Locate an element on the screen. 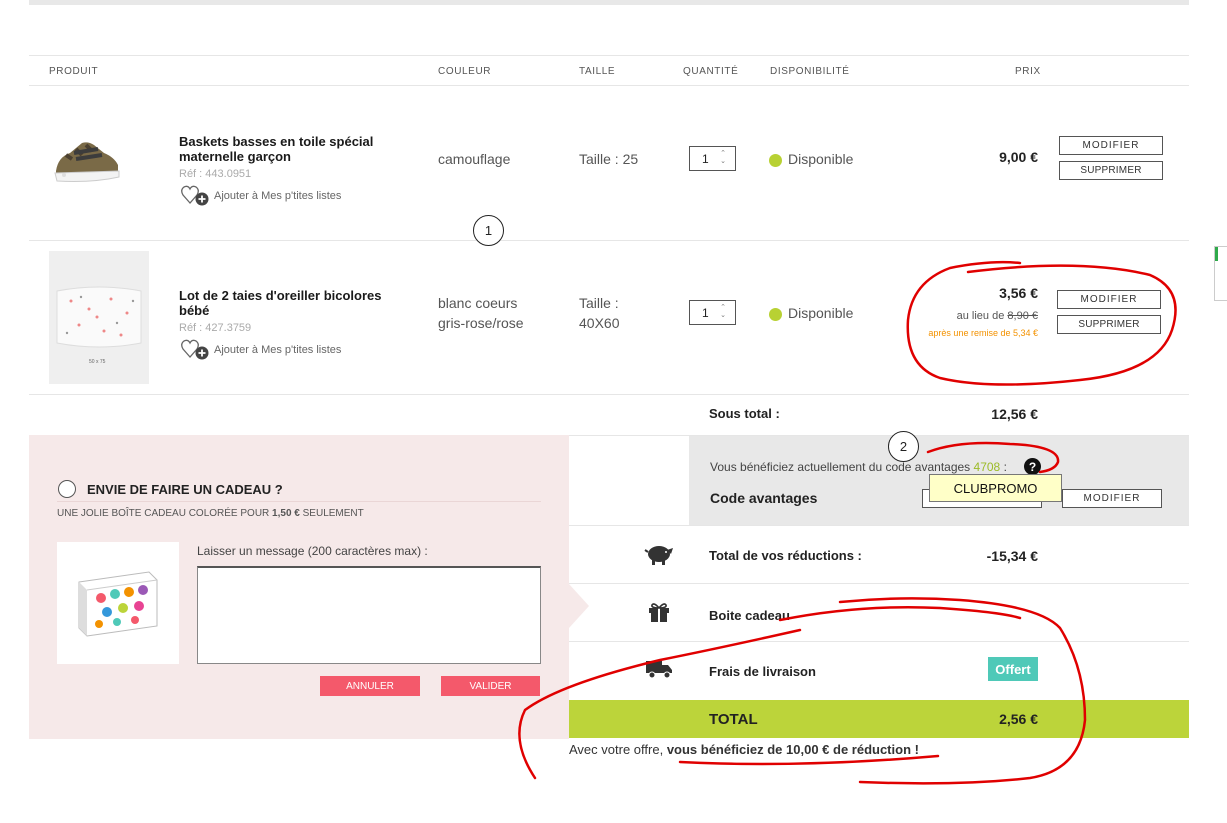 This screenshot has width=1227, height=823. total-value: 2,56 € is located at coordinates (1018, 719).